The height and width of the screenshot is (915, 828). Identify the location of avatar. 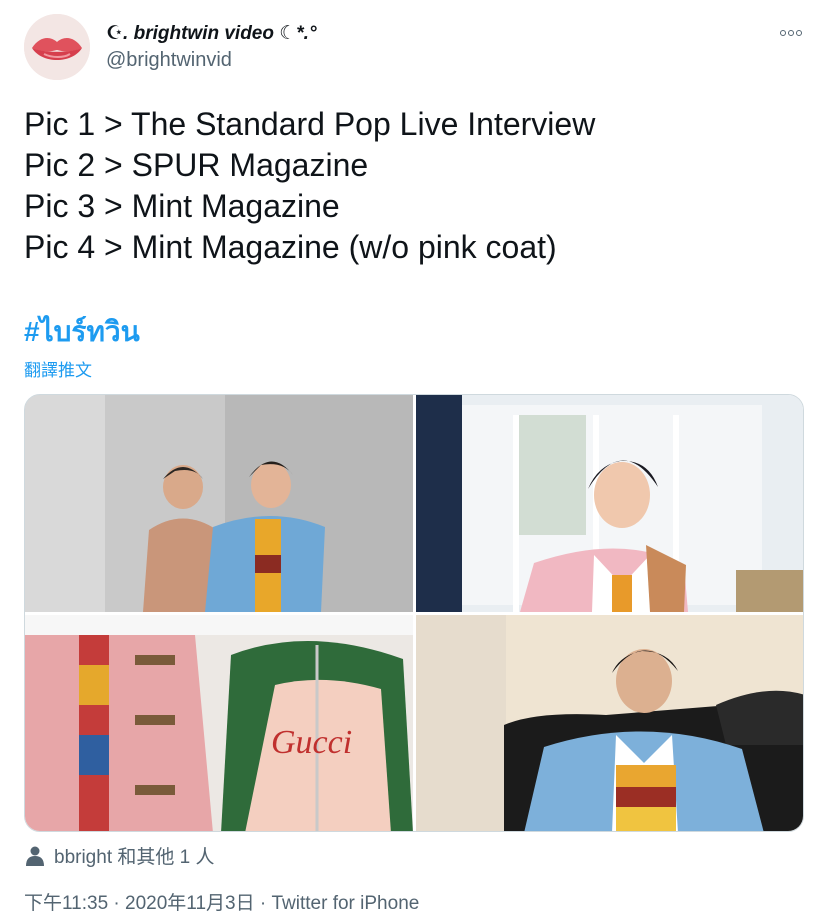
(57, 47).